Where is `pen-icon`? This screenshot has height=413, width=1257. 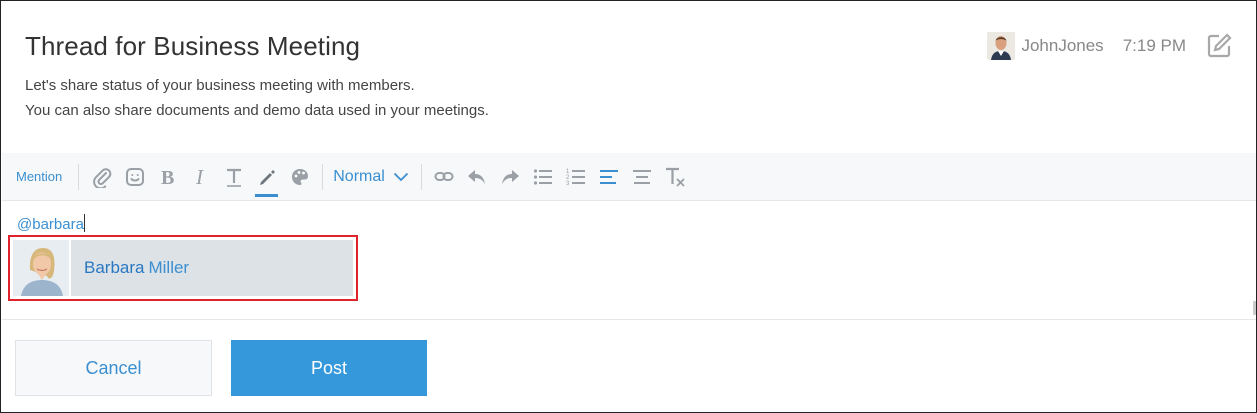
pen-icon is located at coordinates (266, 177).